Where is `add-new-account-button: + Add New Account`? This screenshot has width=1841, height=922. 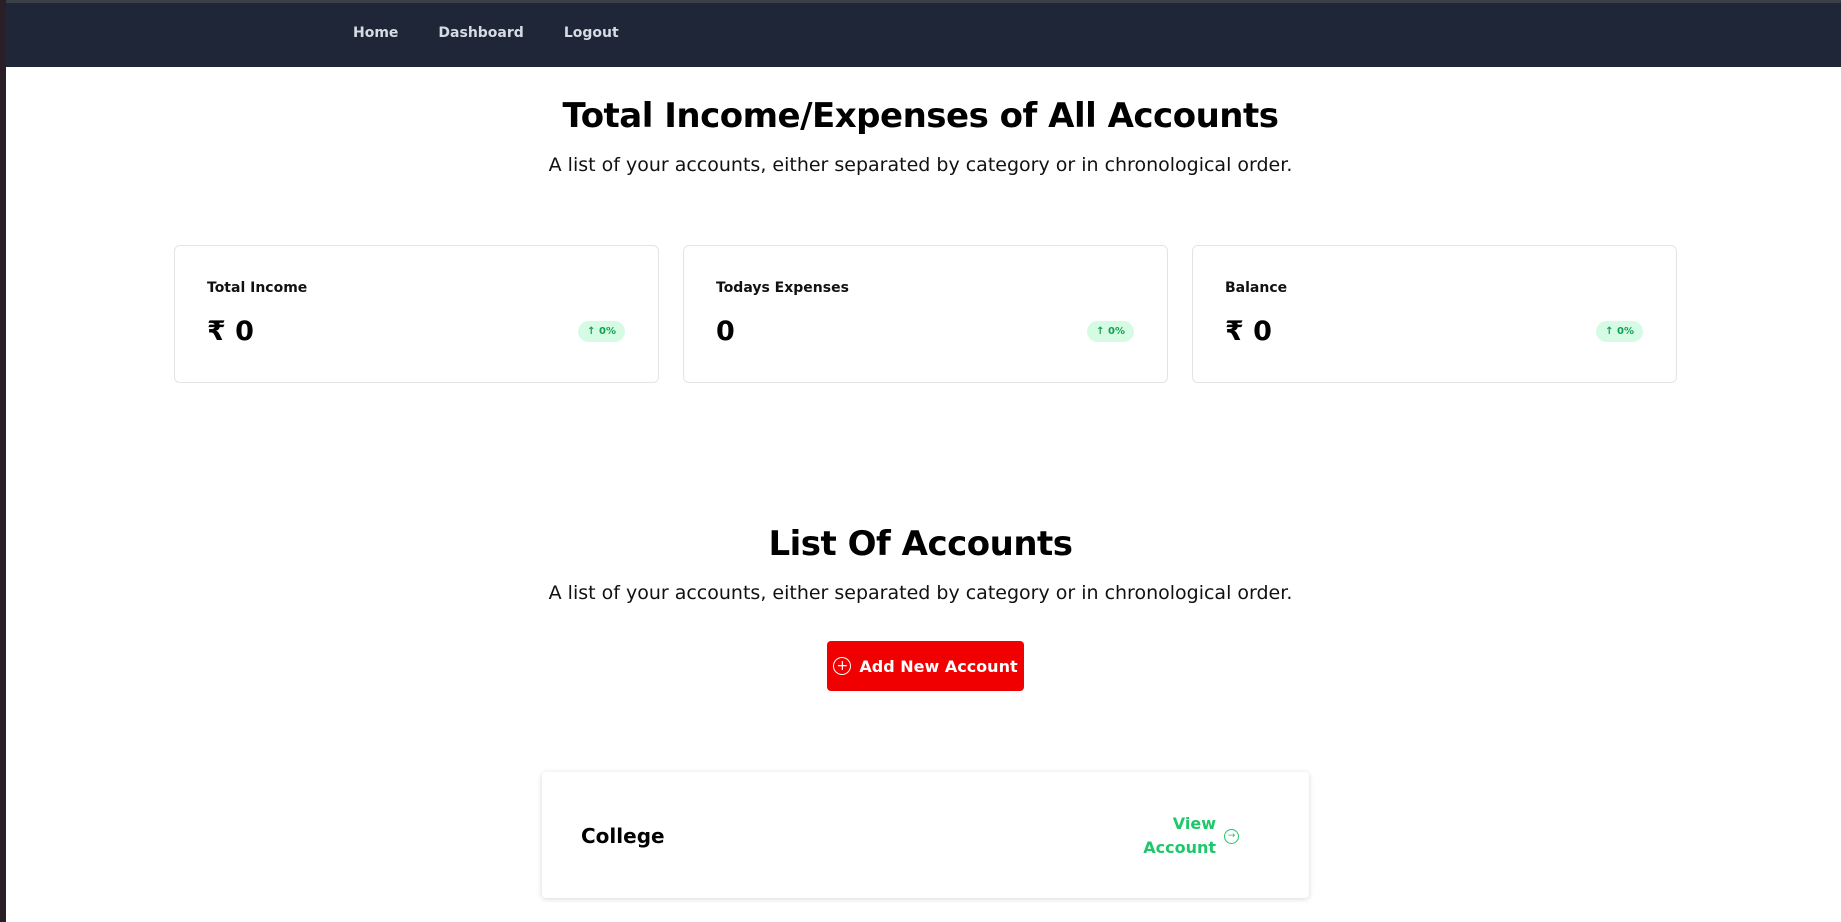 add-new-account-button: + Add New Account is located at coordinates (925, 666).